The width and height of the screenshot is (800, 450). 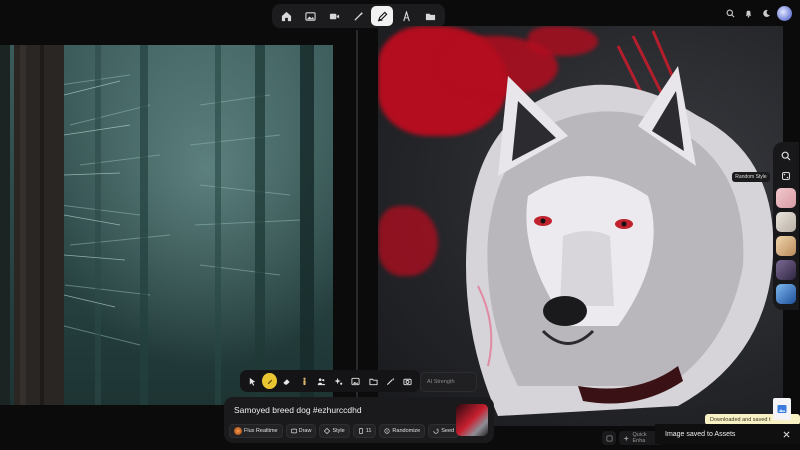 I want to click on image-file-icon, so click(x=782, y=409).